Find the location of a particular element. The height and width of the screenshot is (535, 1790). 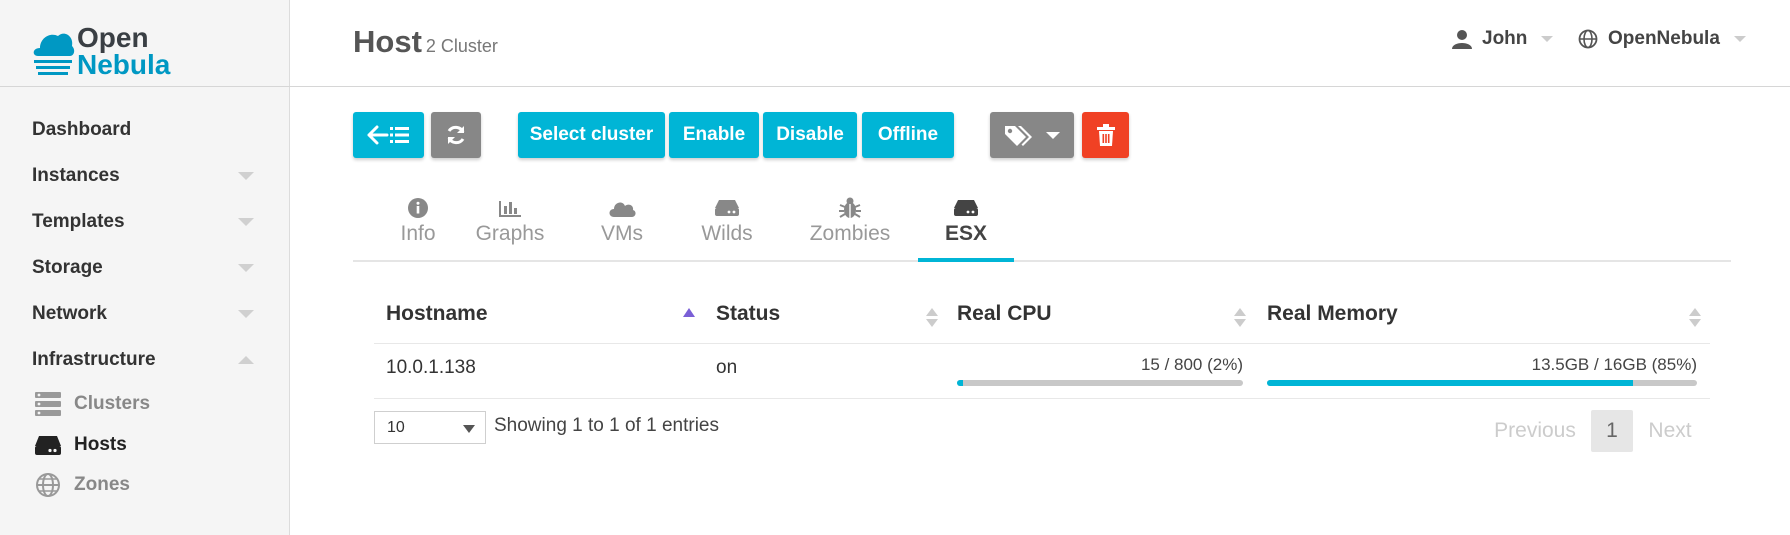

sidebar-subitem-label: Clusters is located at coordinates (112, 403).